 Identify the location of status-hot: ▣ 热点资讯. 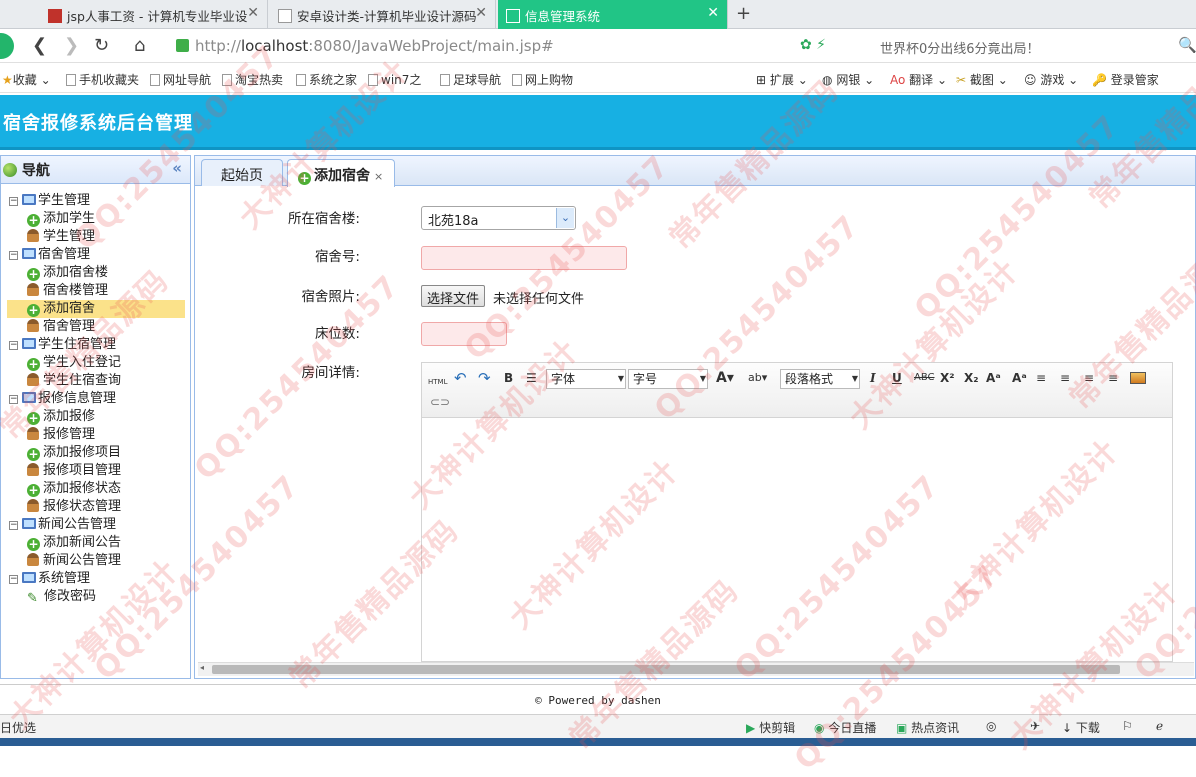
(927, 727).